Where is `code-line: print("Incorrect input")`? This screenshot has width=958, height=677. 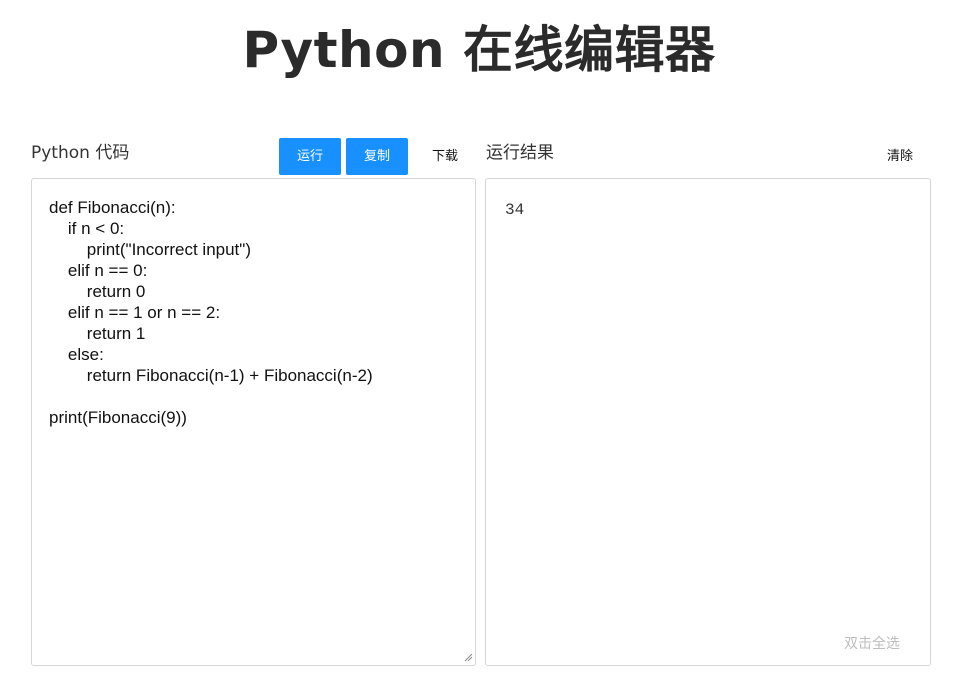 code-line: print("Incorrect input") is located at coordinates (150, 249).